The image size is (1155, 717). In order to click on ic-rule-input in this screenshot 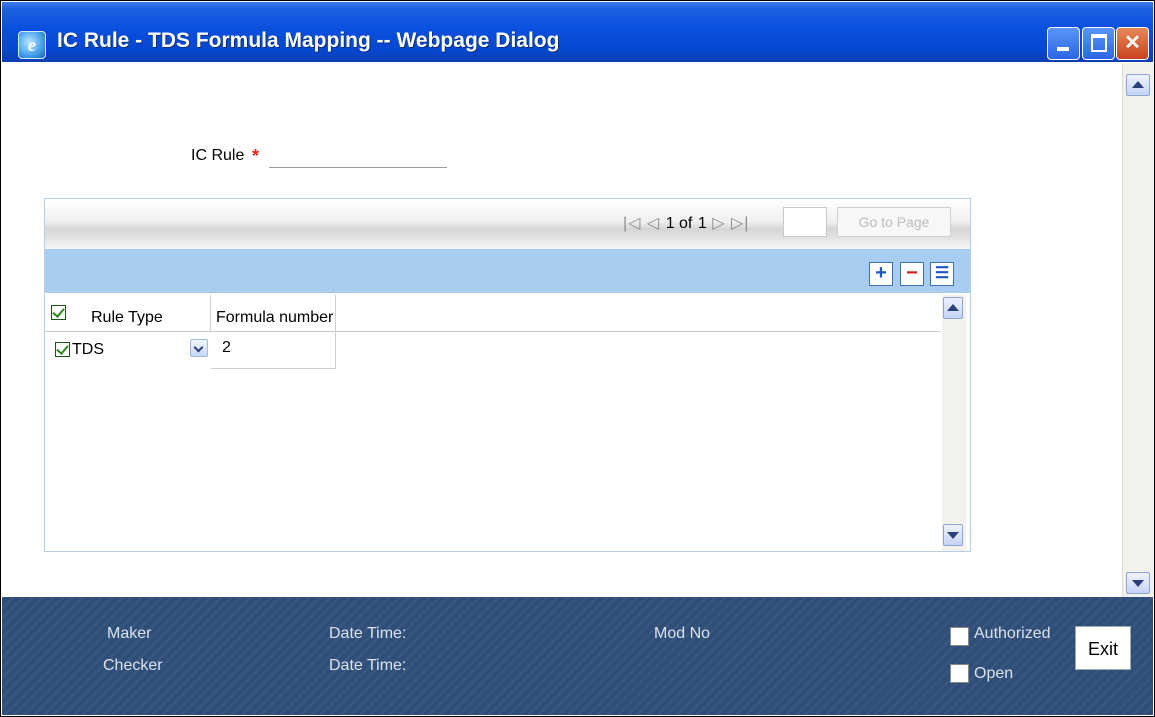, I will do `click(358, 157)`.